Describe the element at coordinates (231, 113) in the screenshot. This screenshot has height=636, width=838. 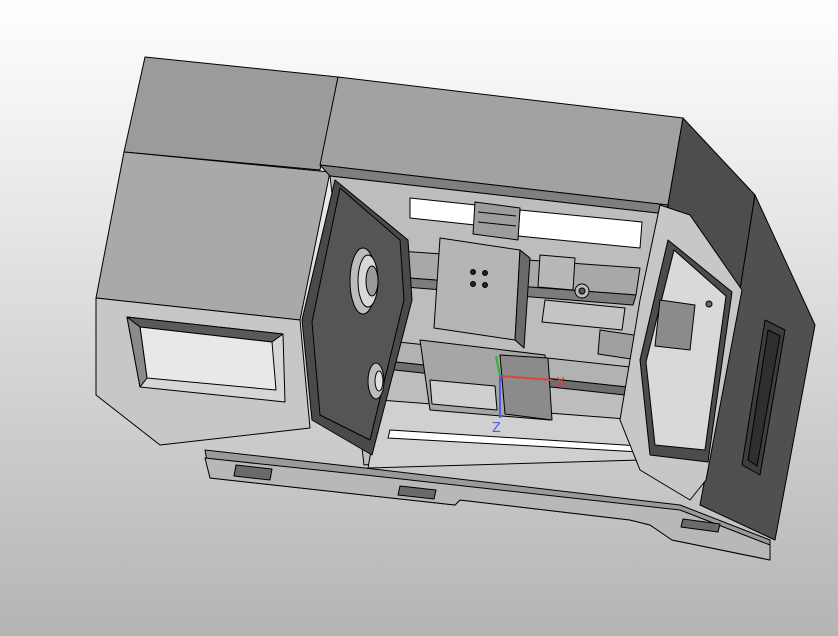
I see `left-enclosure-top` at that location.